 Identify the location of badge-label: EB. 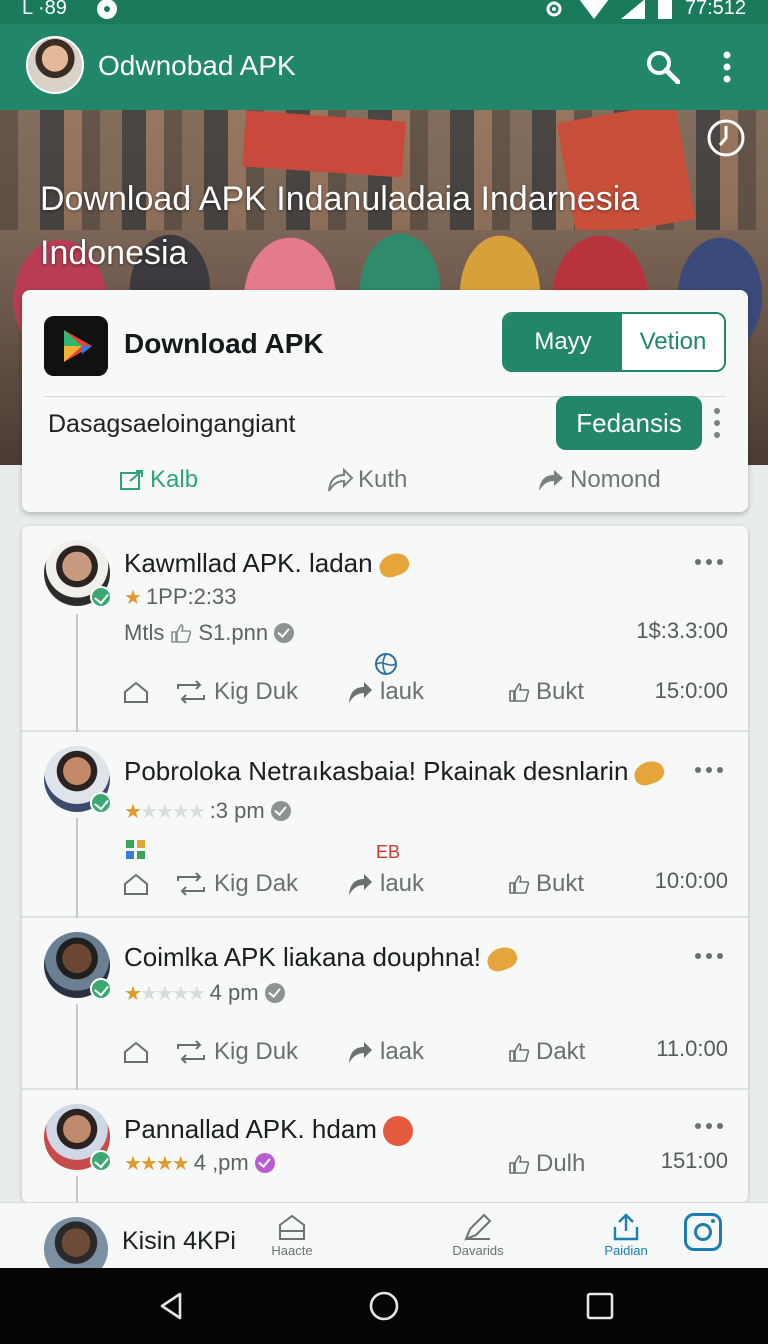
(388, 852).